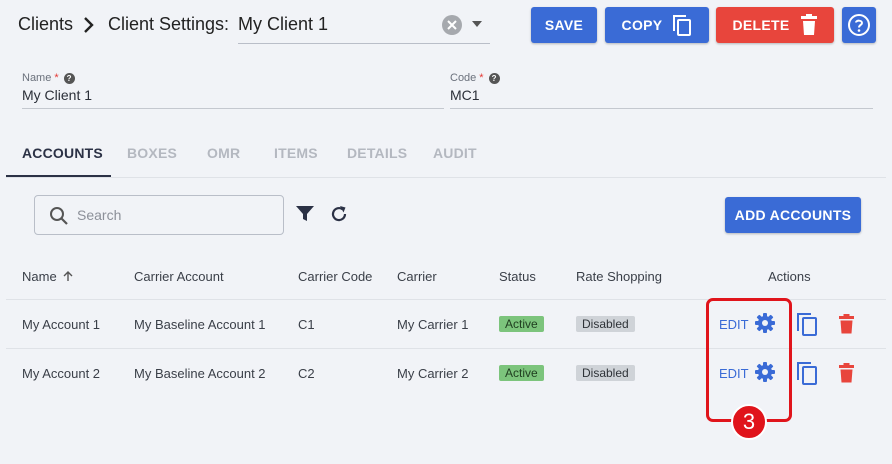  What do you see at coordinates (169, 24) in the screenshot?
I see `breadcrumb-client-settings: Client Settings:` at bounding box center [169, 24].